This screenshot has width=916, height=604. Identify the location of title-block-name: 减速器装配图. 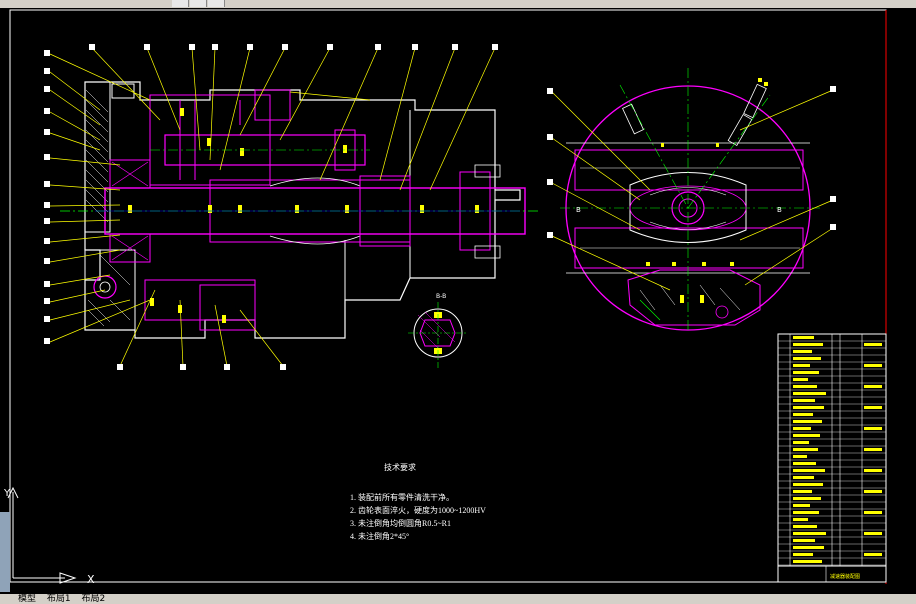
(845, 576).